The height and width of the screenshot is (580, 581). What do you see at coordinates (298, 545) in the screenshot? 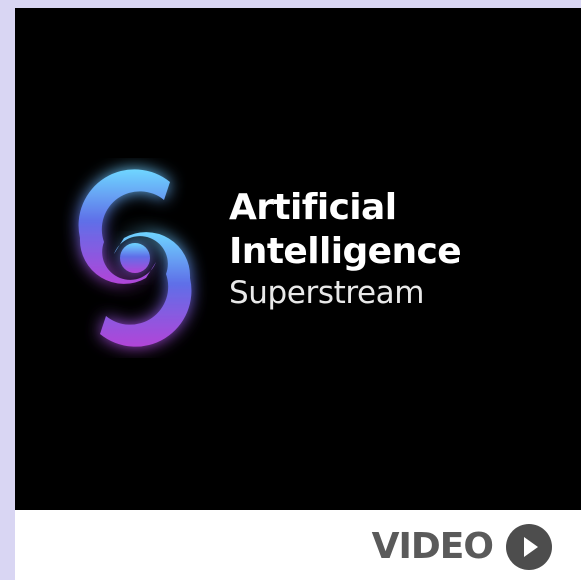
I see `card-footer: VIDEO` at bounding box center [298, 545].